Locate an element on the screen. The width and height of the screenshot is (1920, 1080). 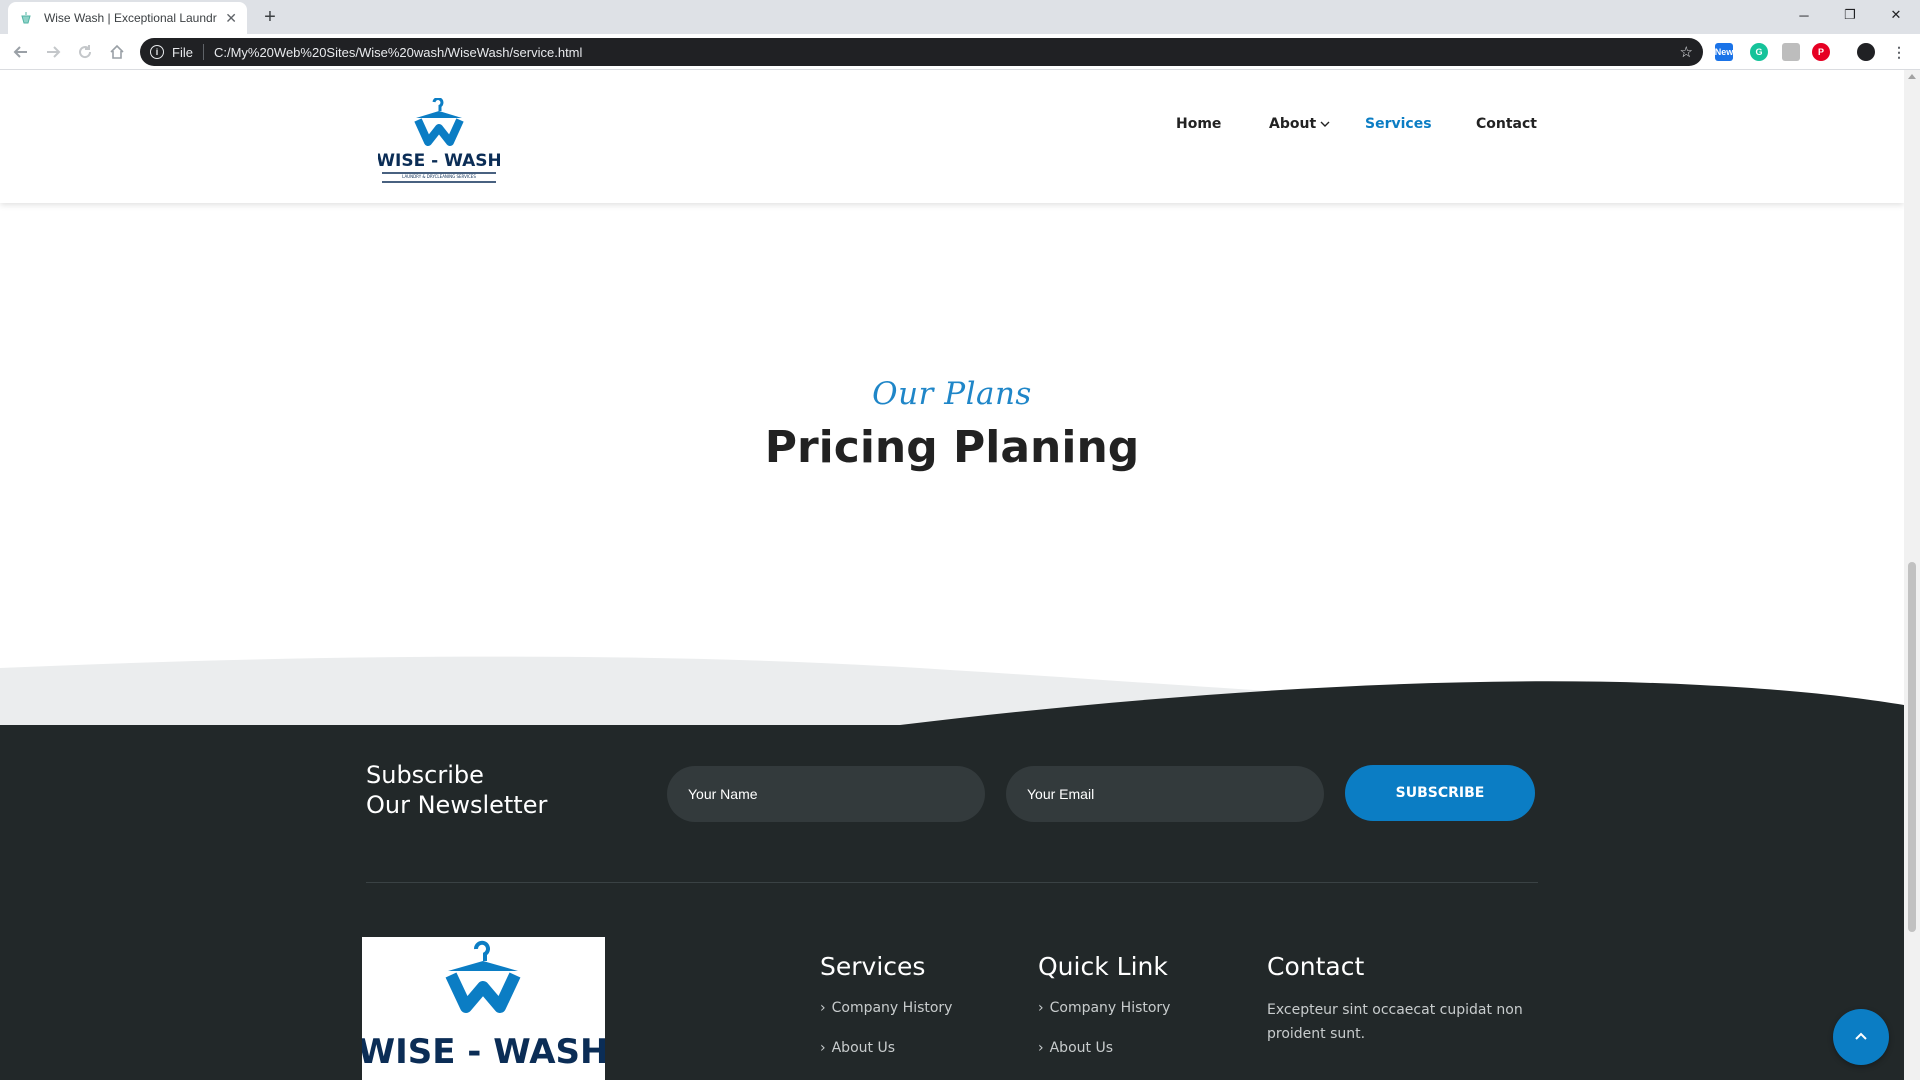
tab-close-icon: ✕ is located at coordinates (231, 18).